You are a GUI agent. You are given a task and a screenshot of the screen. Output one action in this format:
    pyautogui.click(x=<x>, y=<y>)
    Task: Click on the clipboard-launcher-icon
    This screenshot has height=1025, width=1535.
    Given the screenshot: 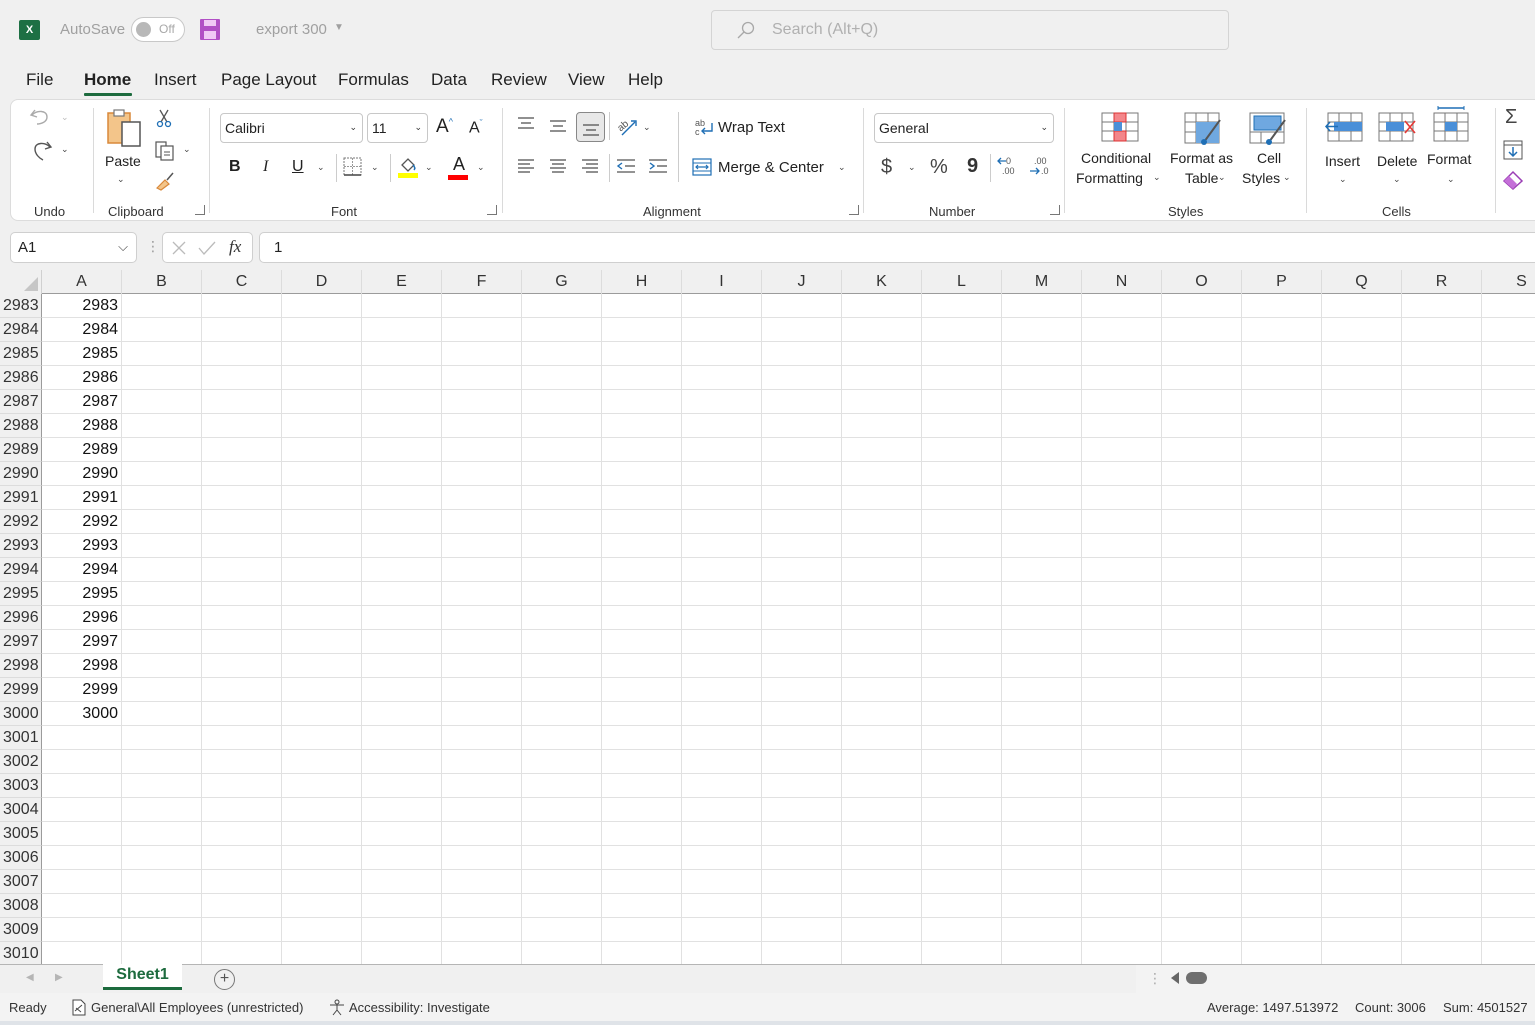 What is the action you would take?
    pyautogui.click(x=200, y=210)
    